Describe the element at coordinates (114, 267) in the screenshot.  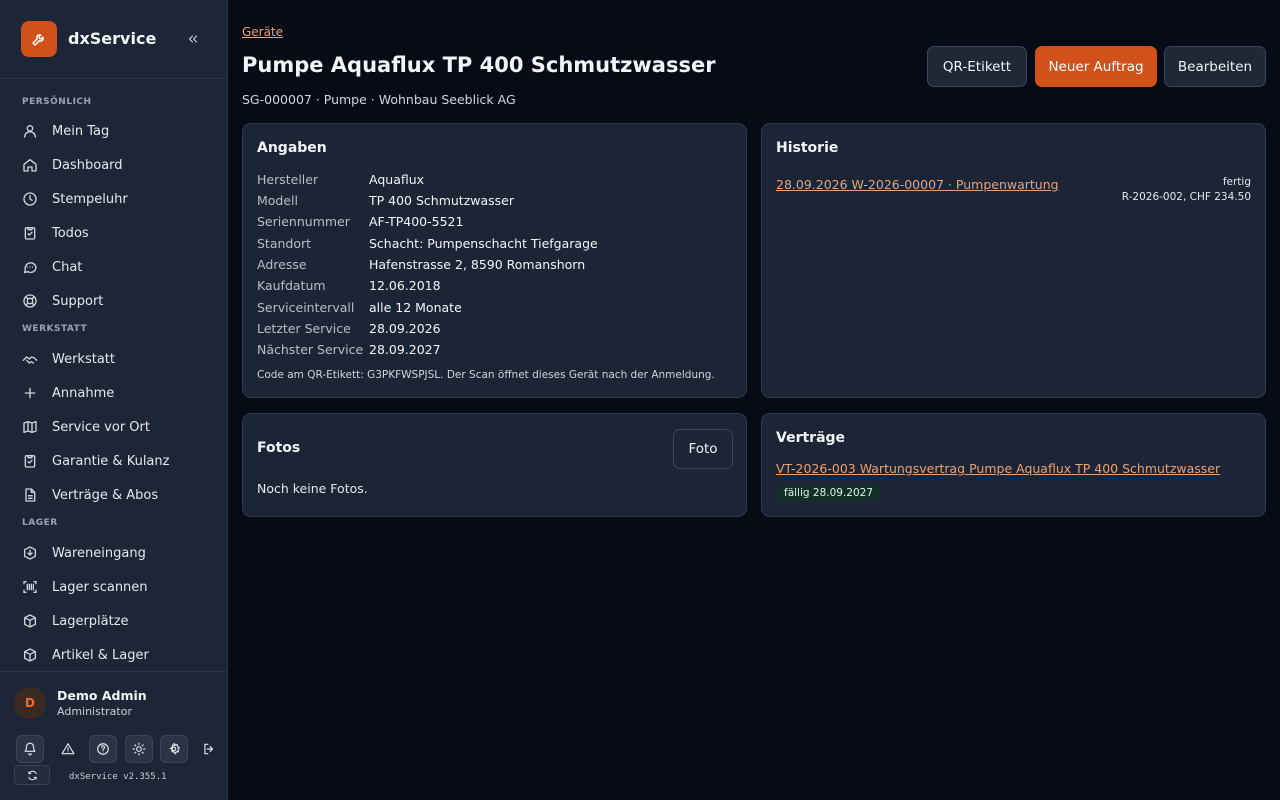
I see `sidebar-item-chat: Chat` at that location.